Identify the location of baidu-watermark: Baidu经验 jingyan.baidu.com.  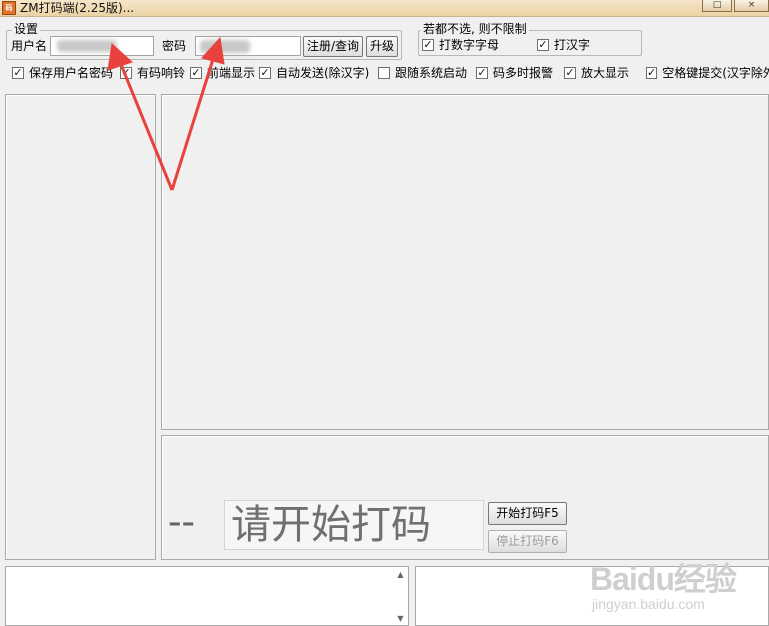
(677, 580).